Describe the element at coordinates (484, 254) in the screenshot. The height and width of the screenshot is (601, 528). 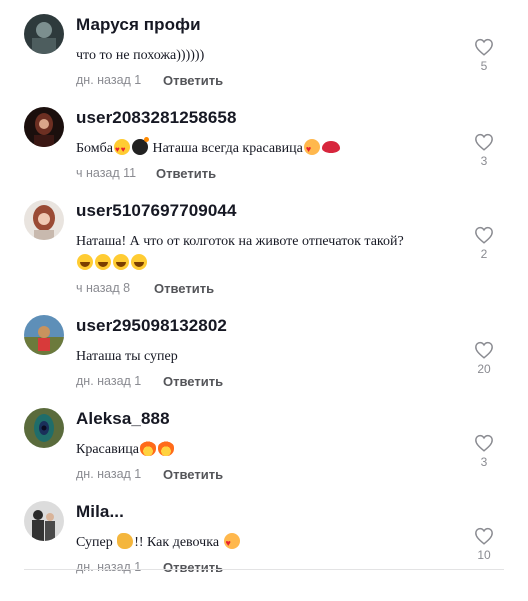
I see `like-count: 2` at that location.